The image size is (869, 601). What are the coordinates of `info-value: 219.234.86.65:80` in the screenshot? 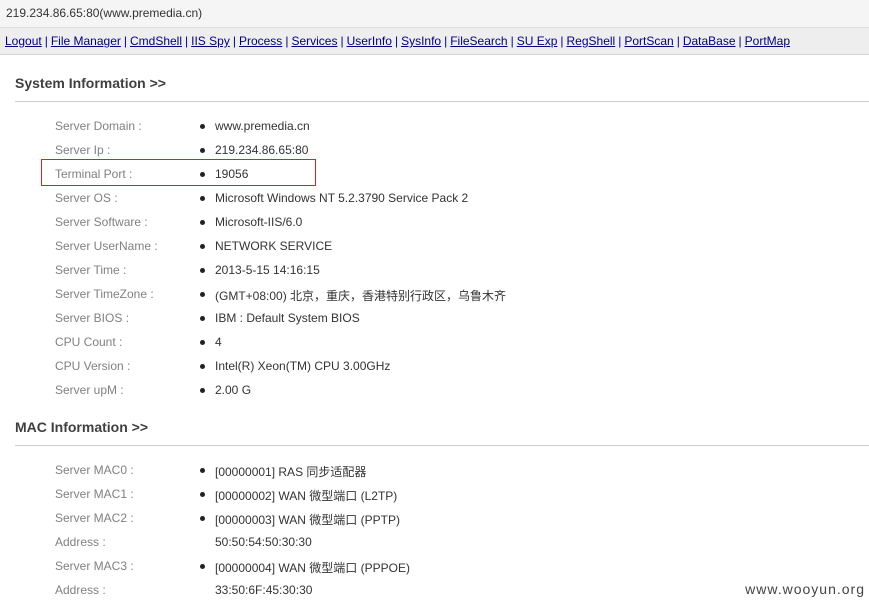 It's located at (262, 150).